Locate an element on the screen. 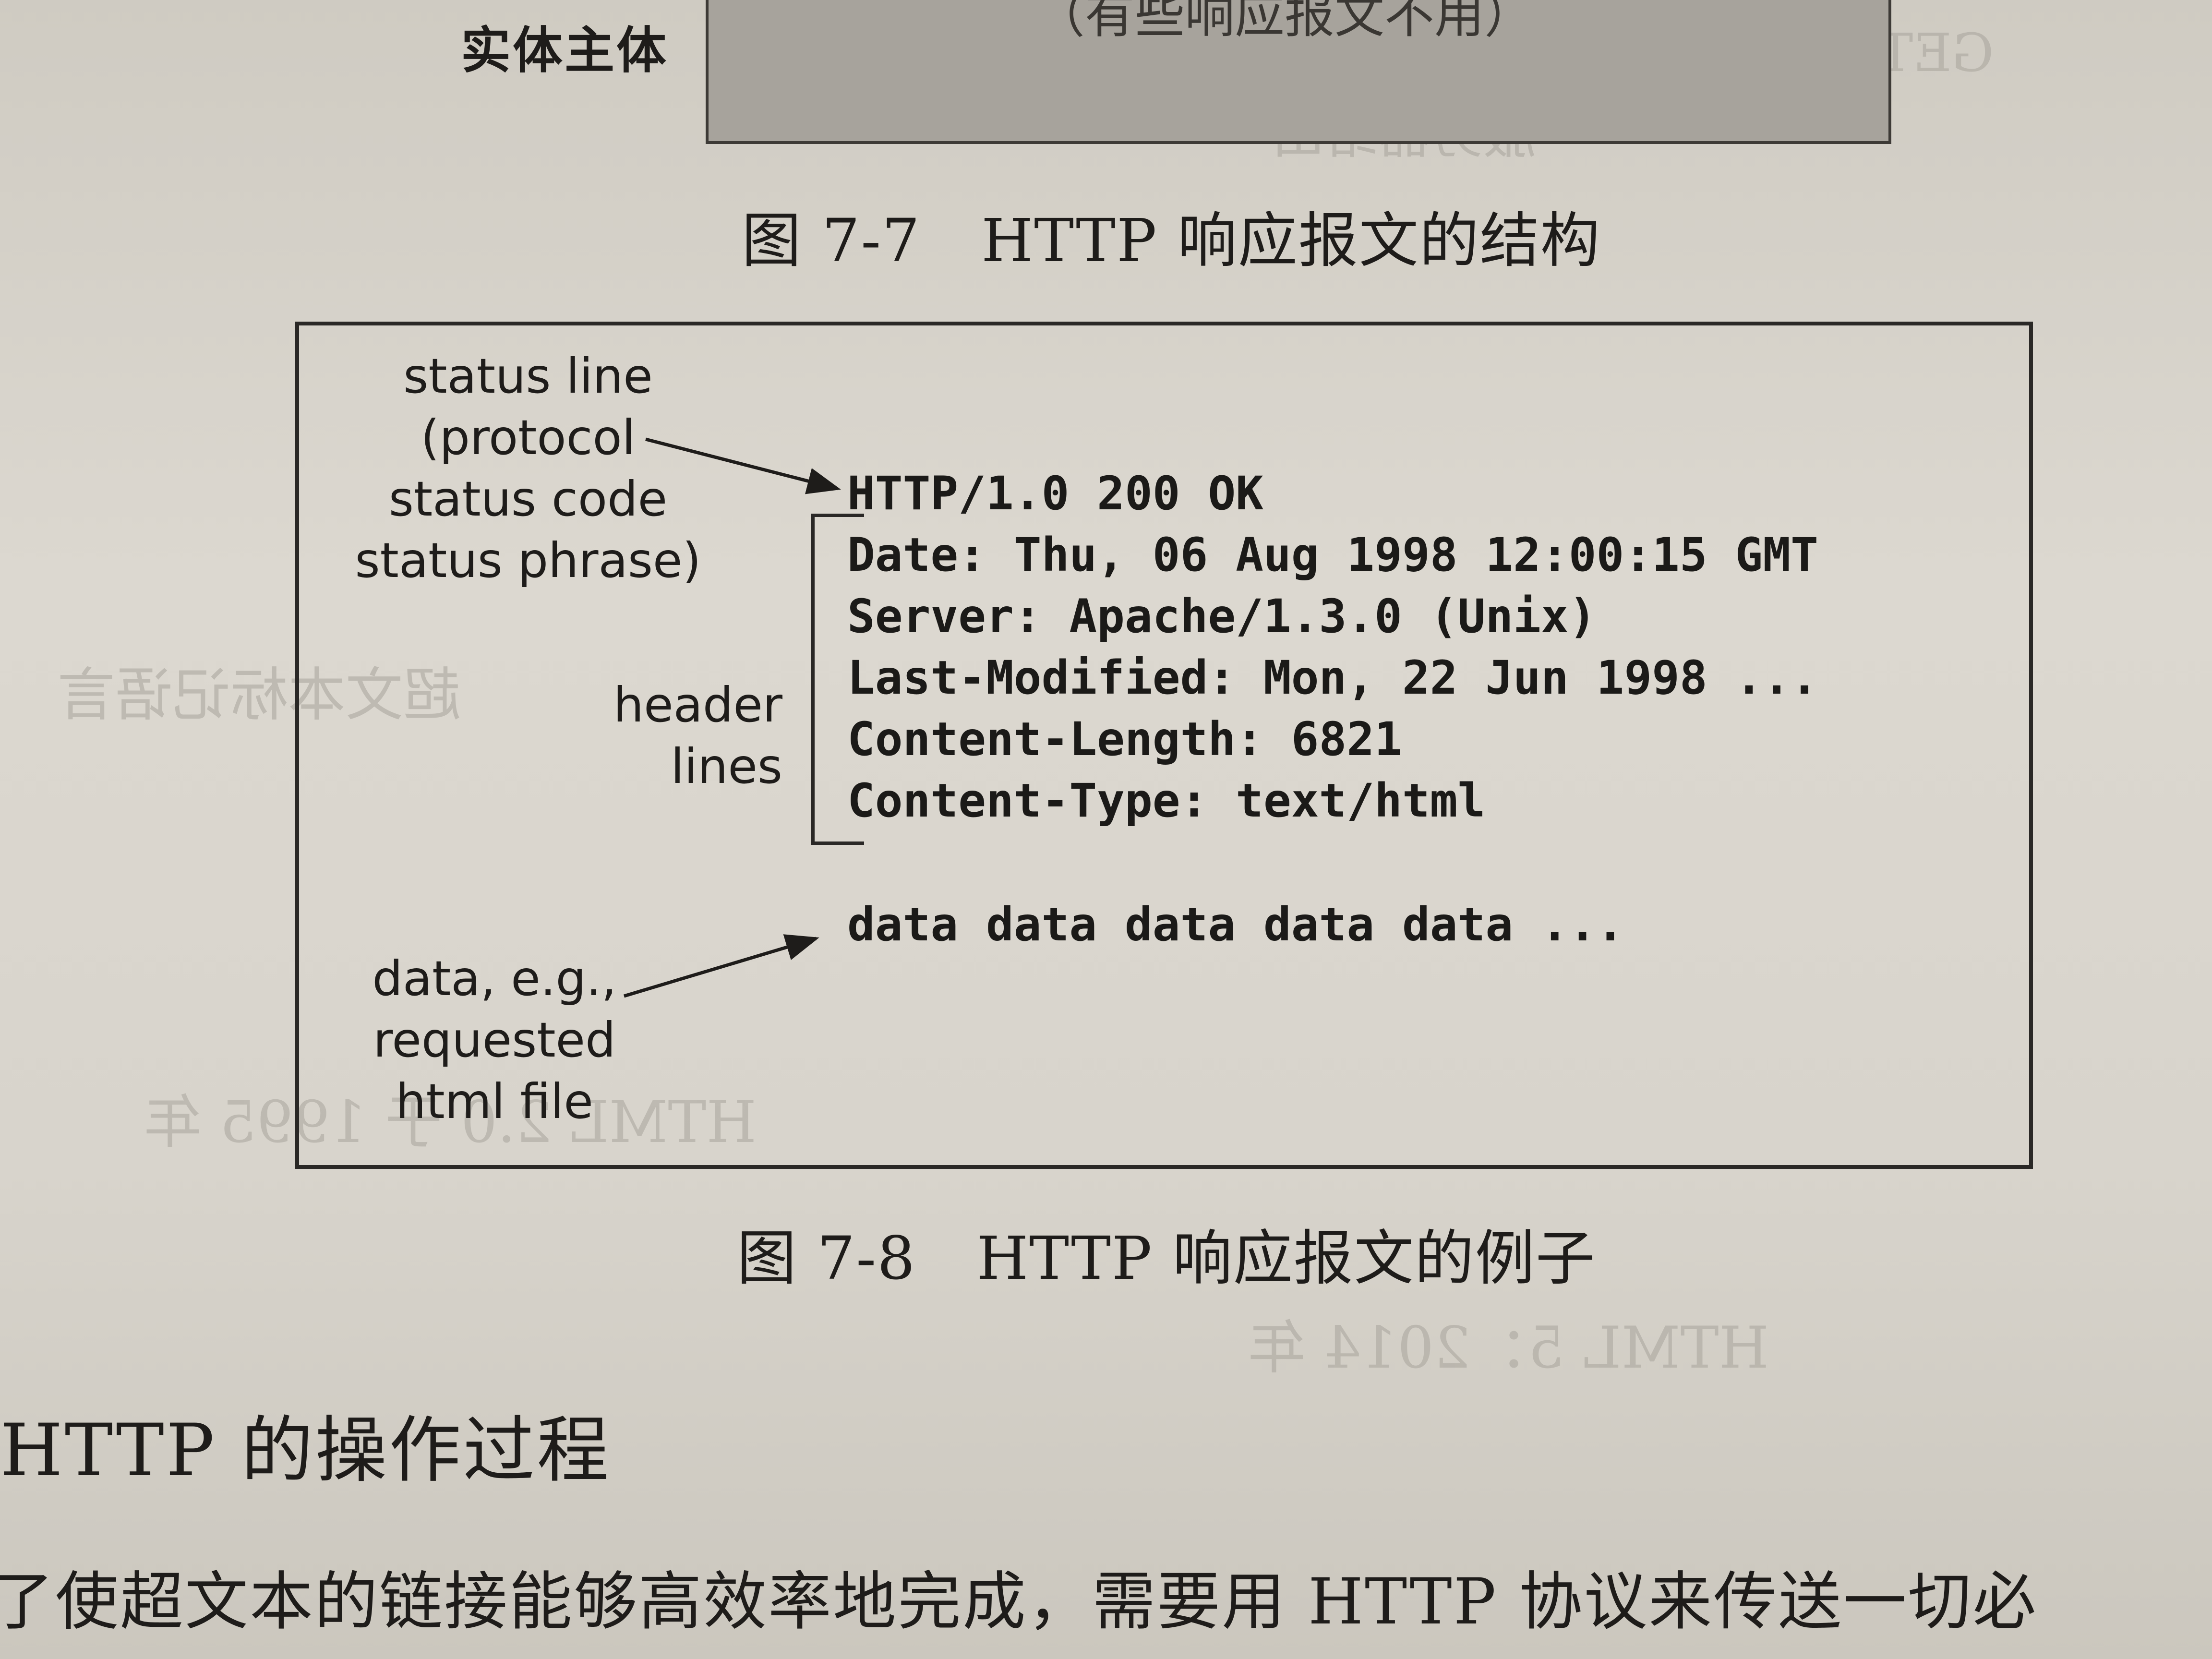  status-line-arrow is located at coordinates (743, 465).